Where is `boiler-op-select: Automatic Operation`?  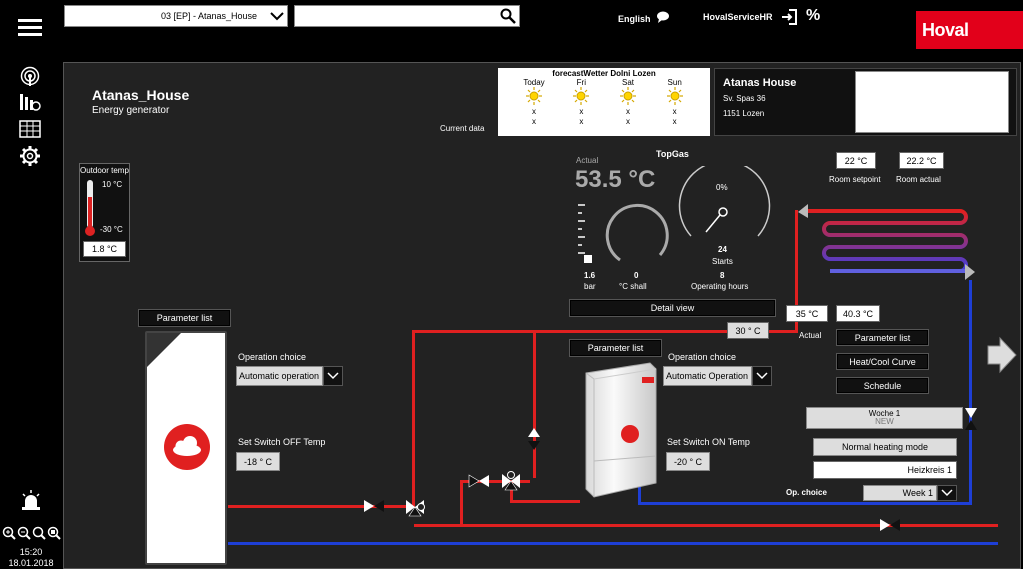 boiler-op-select: Automatic Operation is located at coordinates (717, 376).